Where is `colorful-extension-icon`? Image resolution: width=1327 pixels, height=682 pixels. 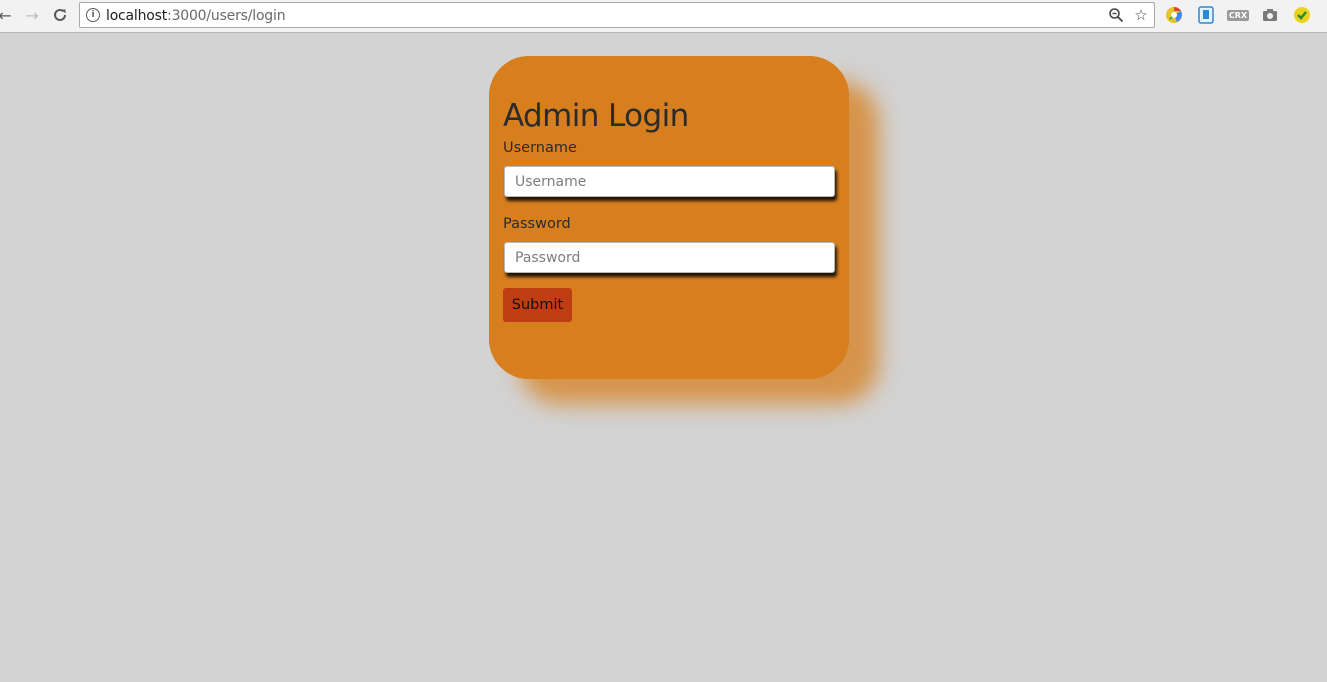 colorful-extension-icon is located at coordinates (1174, 15).